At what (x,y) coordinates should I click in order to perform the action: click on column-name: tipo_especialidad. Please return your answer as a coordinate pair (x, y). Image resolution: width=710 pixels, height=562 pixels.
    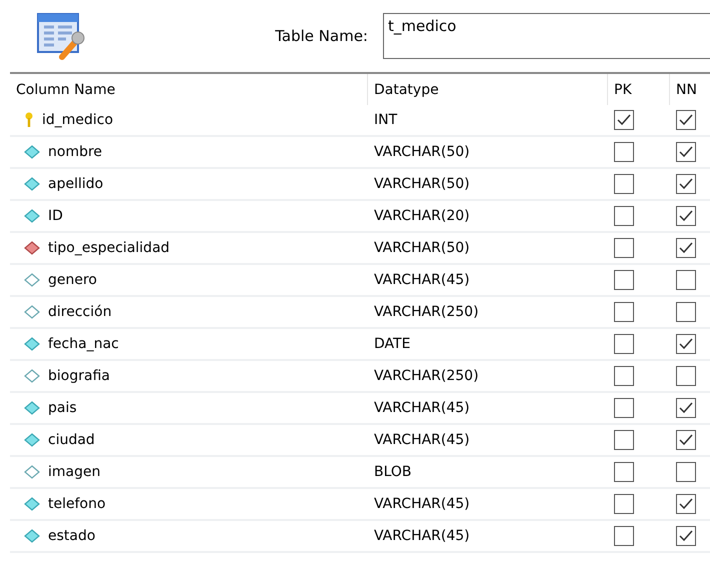
    Looking at the image, I should click on (109, 248).